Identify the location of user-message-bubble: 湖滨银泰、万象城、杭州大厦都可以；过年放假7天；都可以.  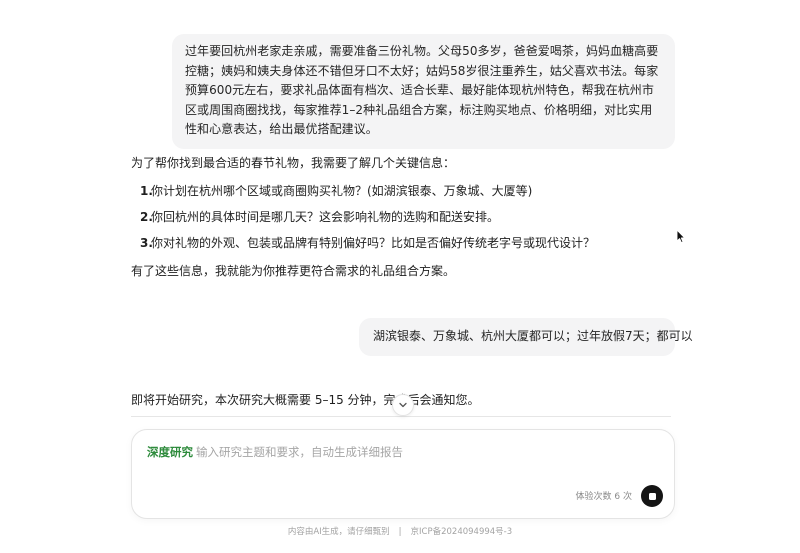
(526, 337).